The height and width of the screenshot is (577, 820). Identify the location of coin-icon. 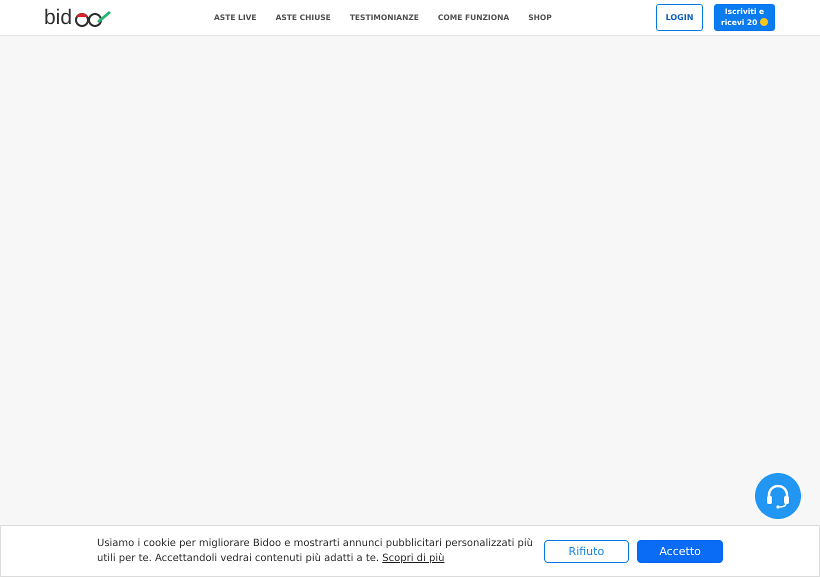
(764, 22).